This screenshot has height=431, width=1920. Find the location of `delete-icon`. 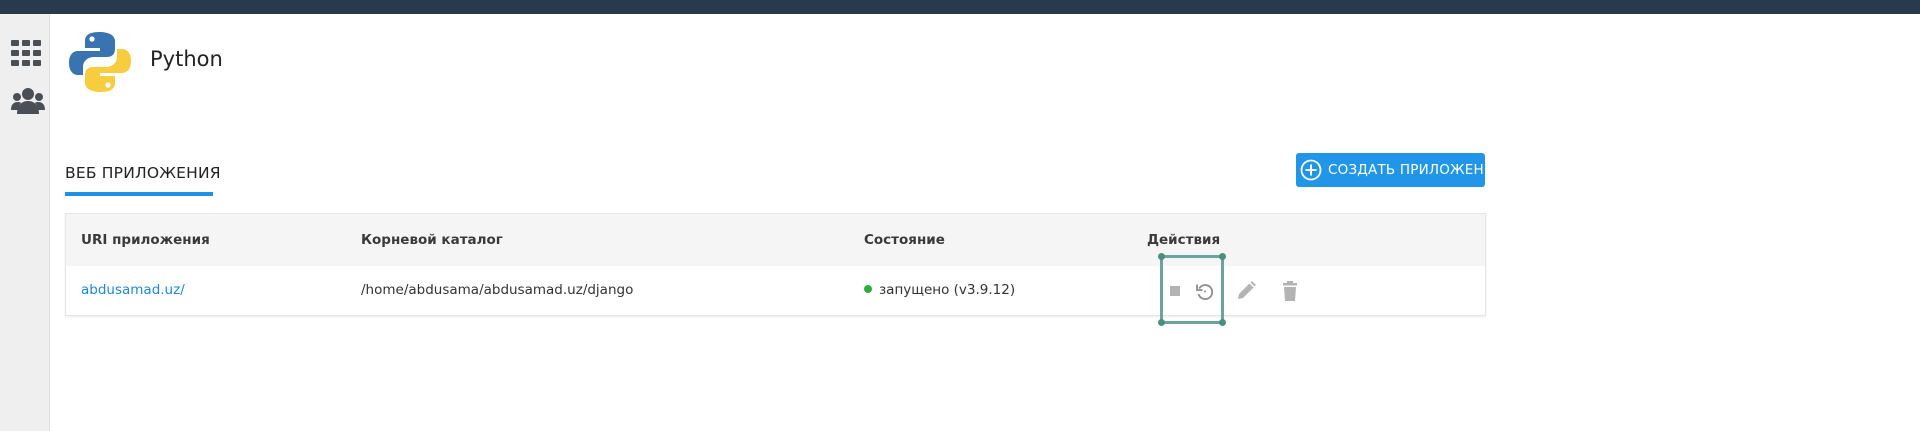

delete-icon is located at coordinates (1290, 291).